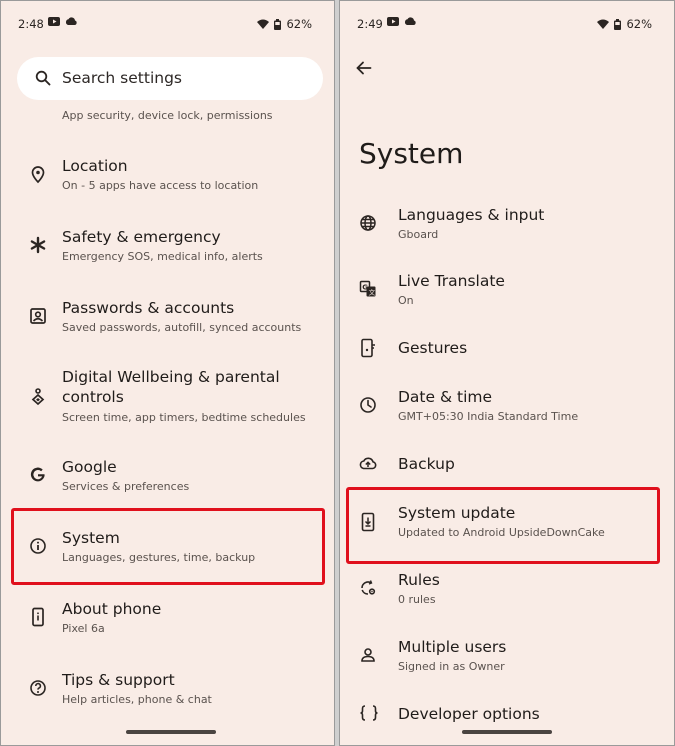  What do you see at coordinates (167, 115) in the screenshot?
I see `list-item-peek: App security, device lock, permissions` at bounding box center [167, 115].